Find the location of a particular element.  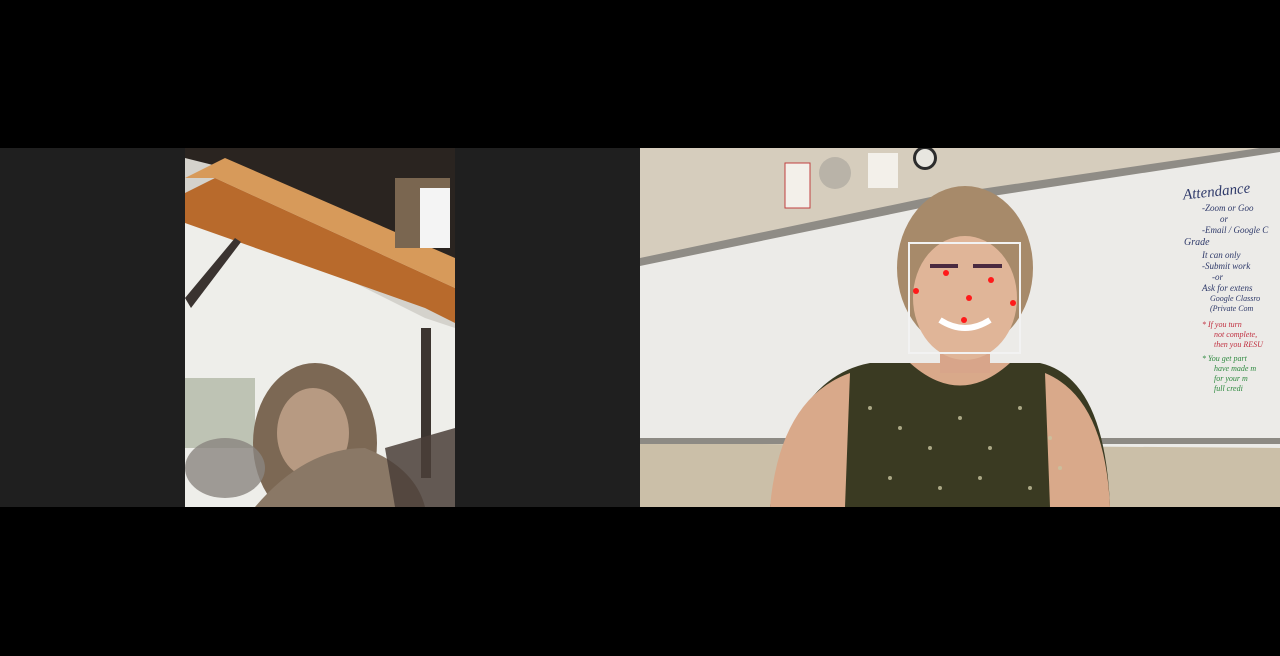

video-frame-left is located at coordinates (320, 327).